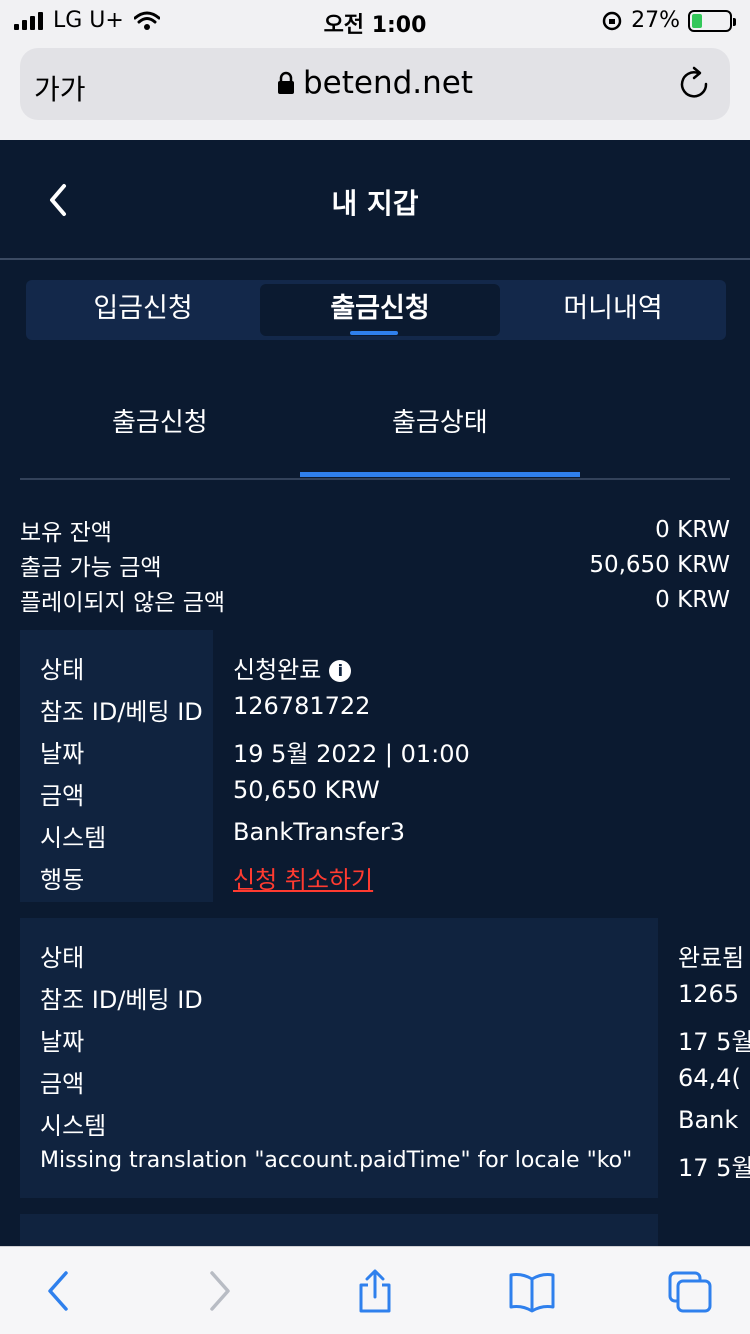 This screenshot has height=1334, width=750. What do you see at coordinates (388, 83) in the screenshot?
I see `url-text: betend.net` at bounding box center [388, 83].